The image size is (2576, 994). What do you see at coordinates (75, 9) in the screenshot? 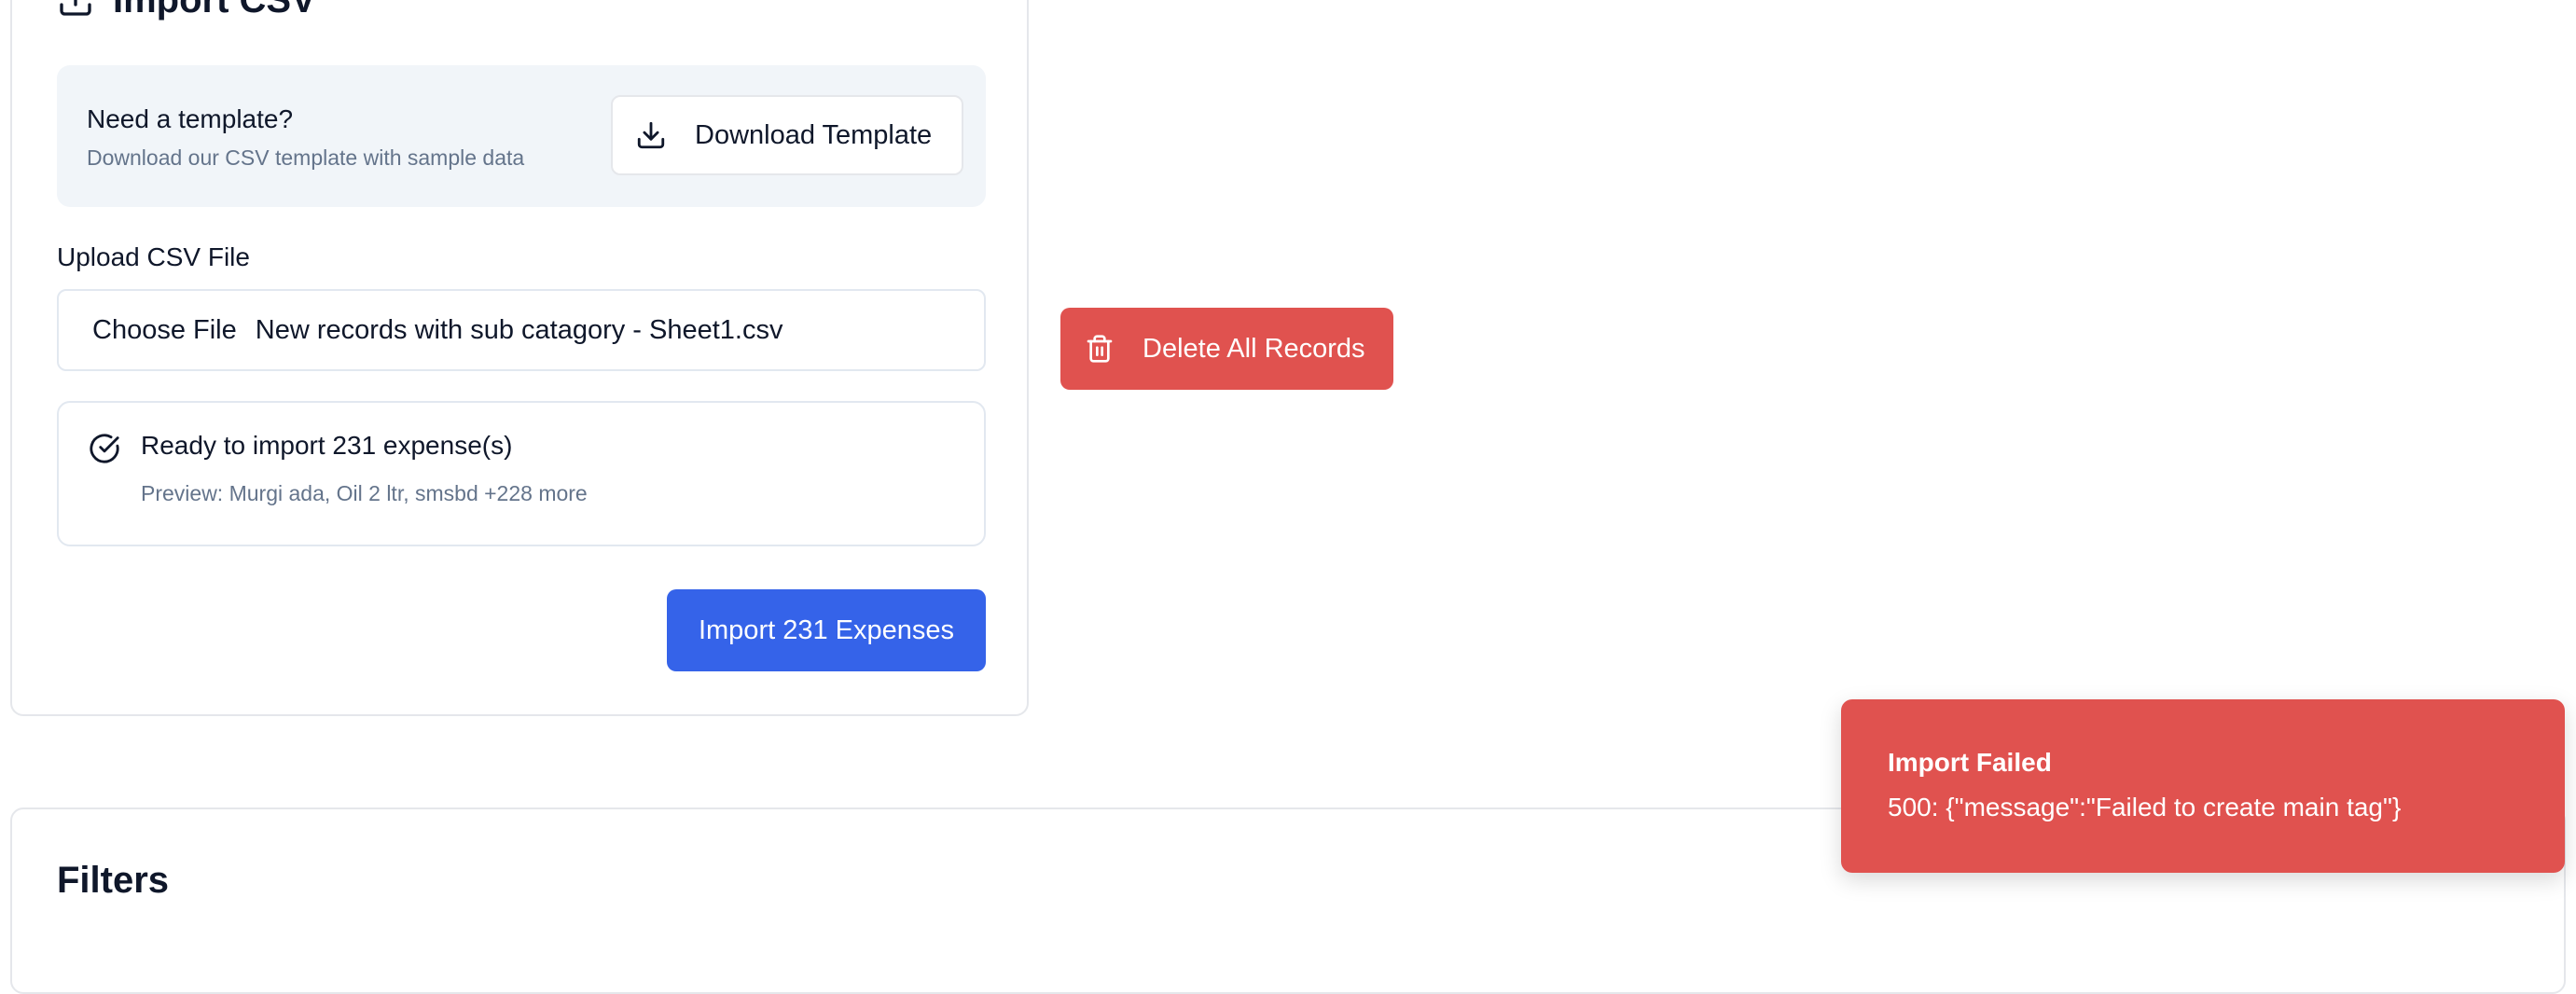
I see `upload-icon` at bounding box center [75, 9].